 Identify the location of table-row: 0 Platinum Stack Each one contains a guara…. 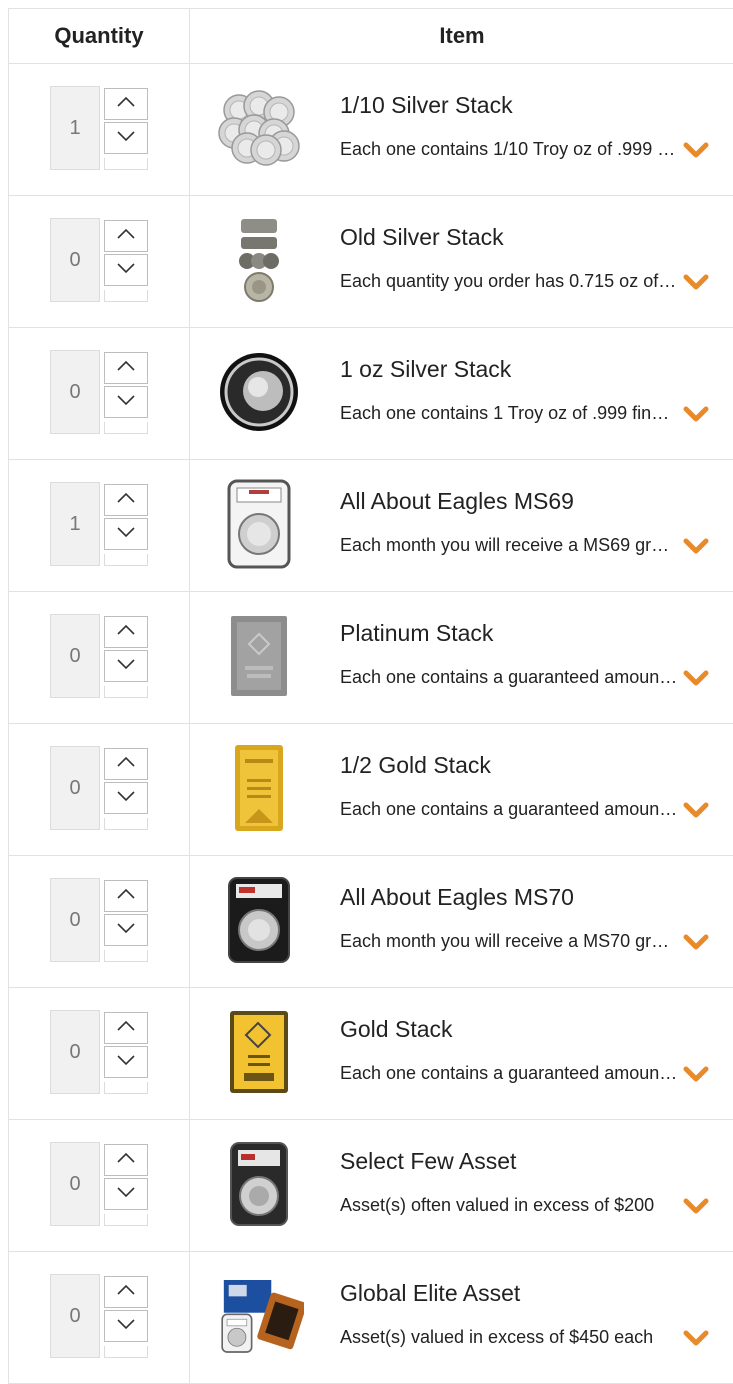
(371, 658).